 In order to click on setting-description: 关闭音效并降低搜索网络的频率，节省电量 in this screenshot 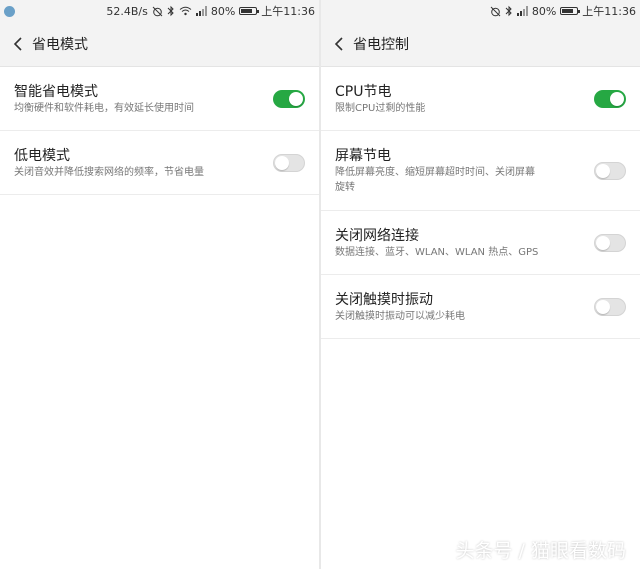, I will do `click(109, 172)`.